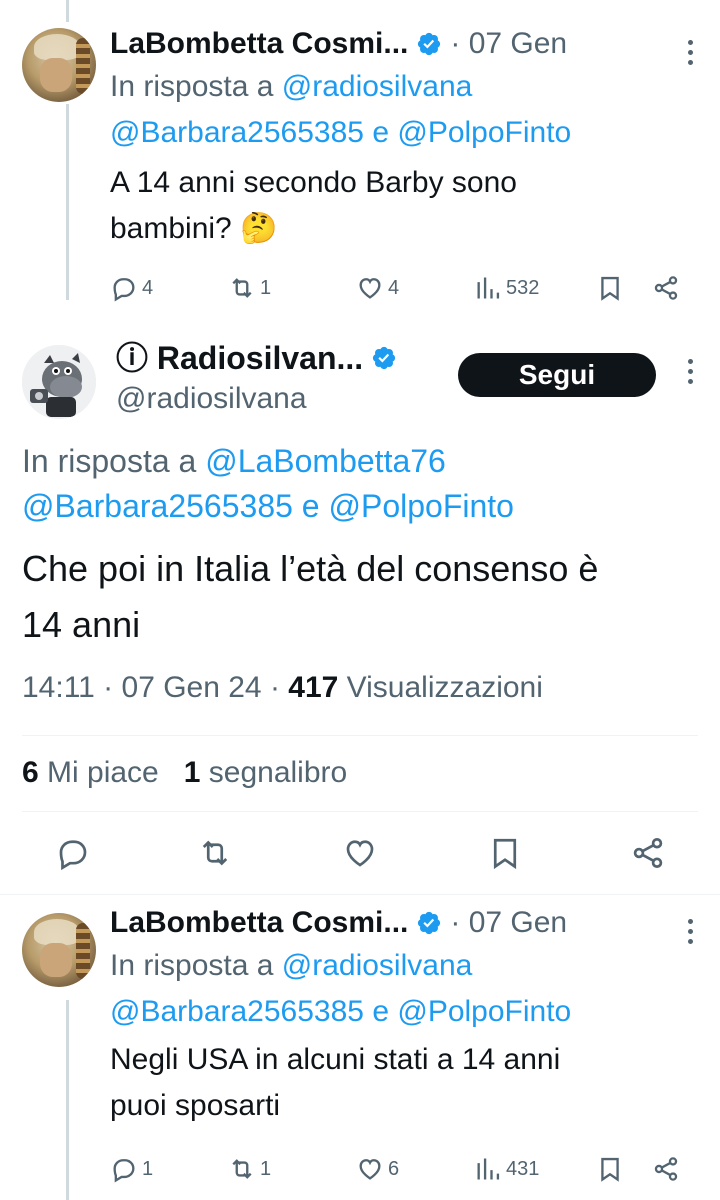 The width and height of the screenshot is (720, 1200). I want to click on retweet-button, so click(215, 853).